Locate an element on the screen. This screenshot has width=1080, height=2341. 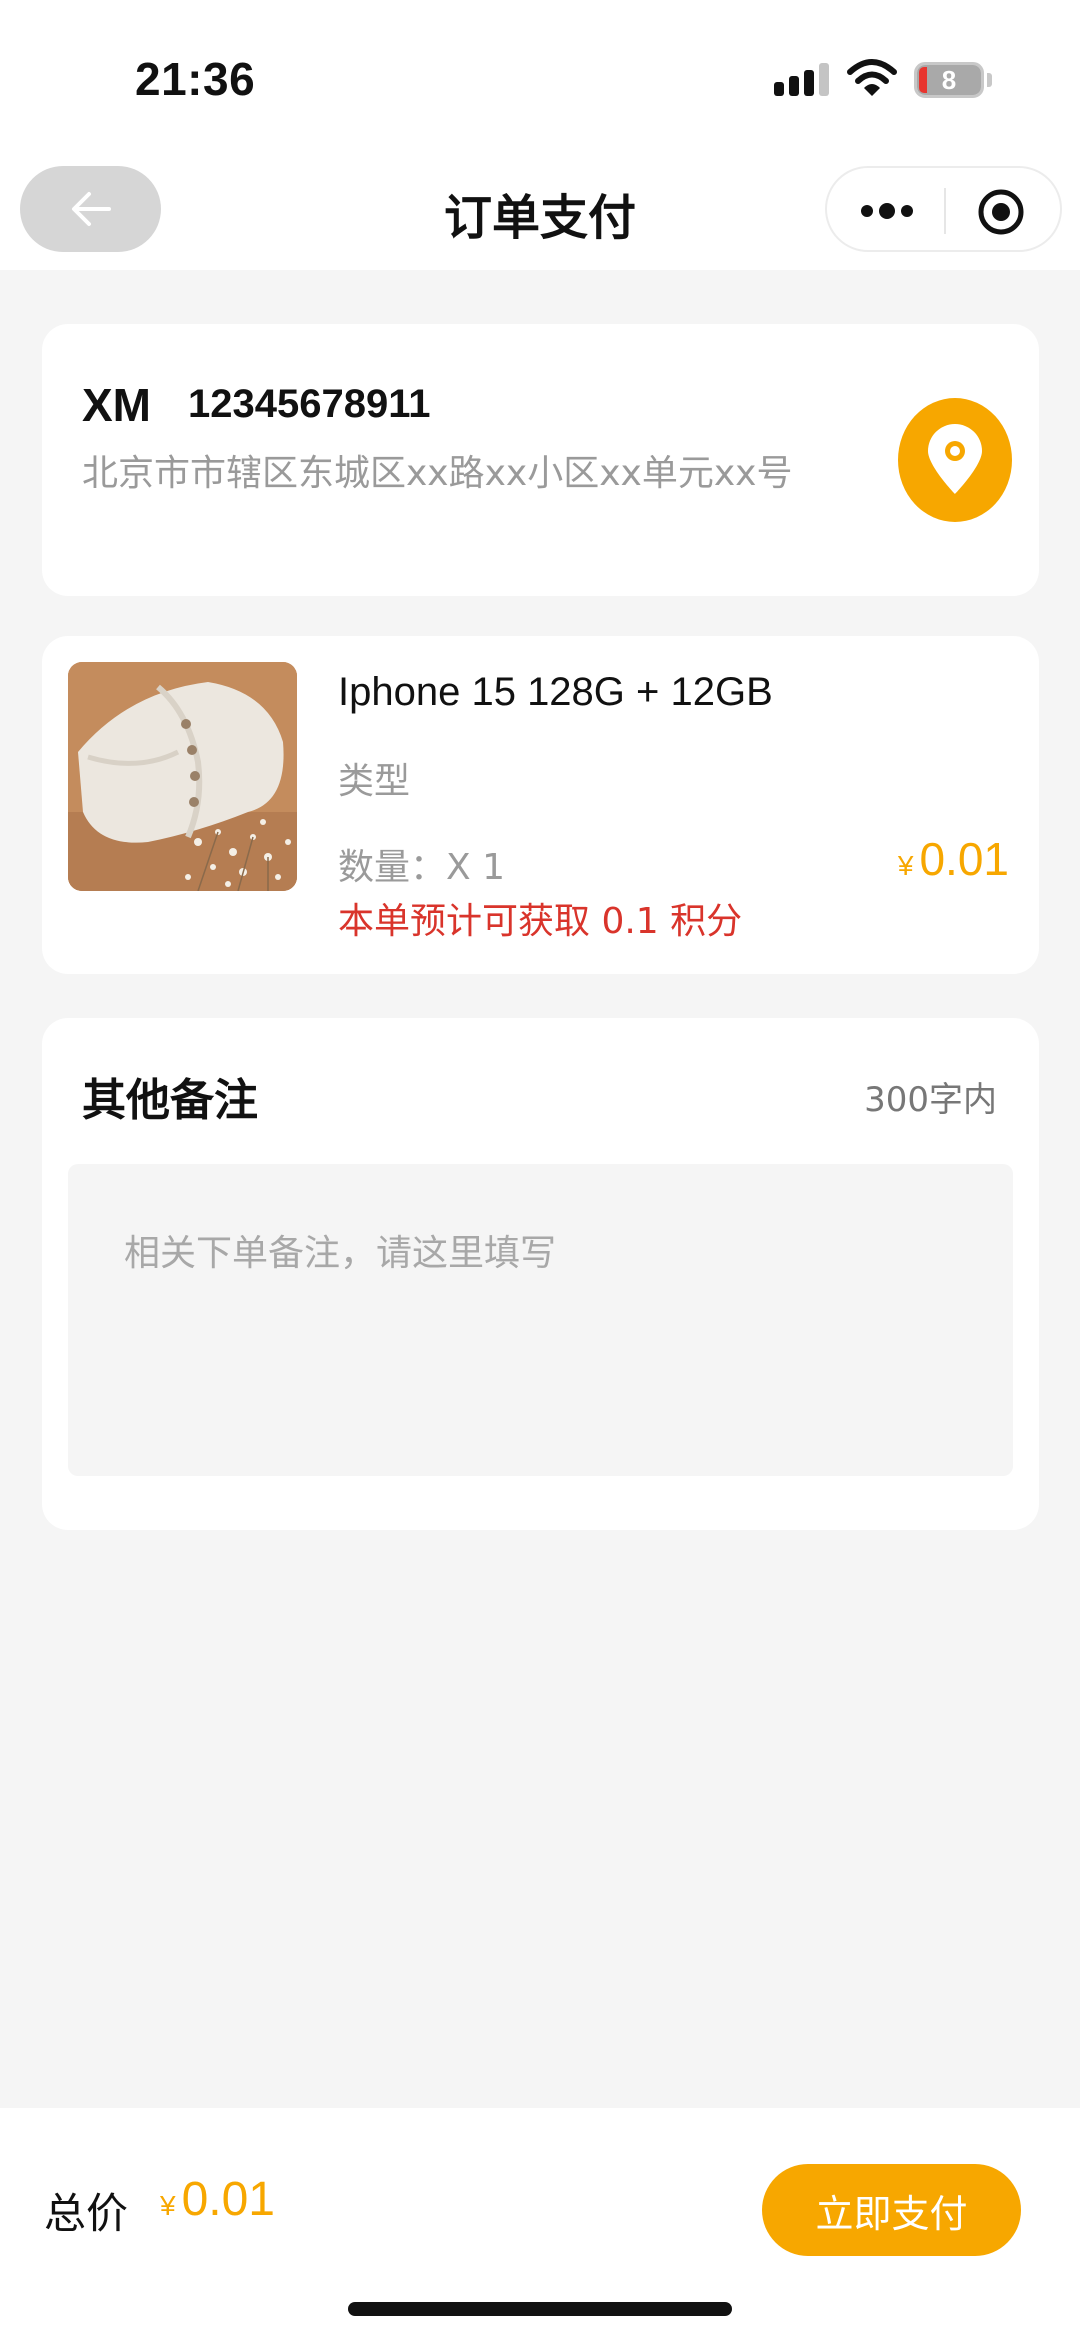
battery-percent: 8 is located at coordinates (949, 79).